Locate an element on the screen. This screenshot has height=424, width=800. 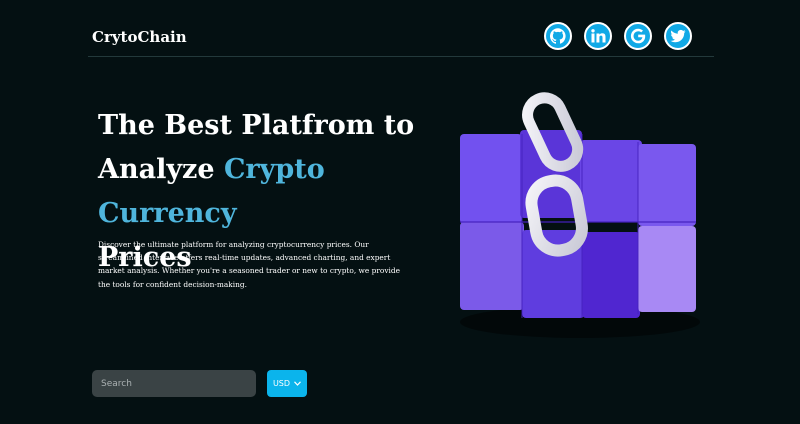
brand-logo: CrytoChain is located at coordinates (139, 37).